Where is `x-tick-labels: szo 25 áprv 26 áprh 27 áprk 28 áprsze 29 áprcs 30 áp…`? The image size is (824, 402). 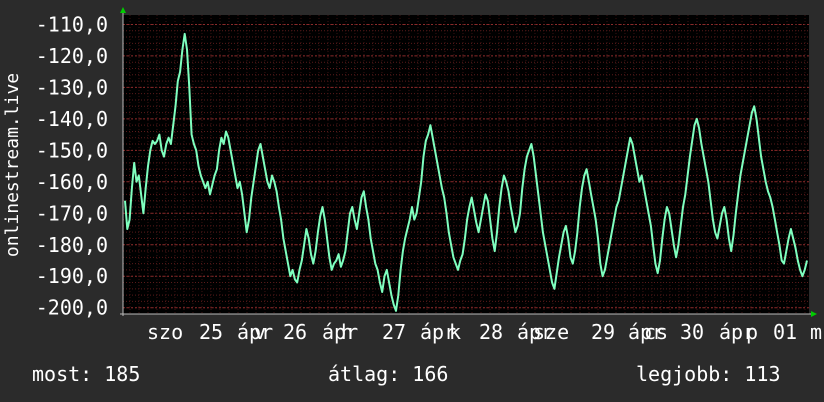 x-tick-labels: szo 25 áprv 26 áprh 27 áprk 28 áprsze 29 áprcs 30 áp… is located at coordinates (484, 332).